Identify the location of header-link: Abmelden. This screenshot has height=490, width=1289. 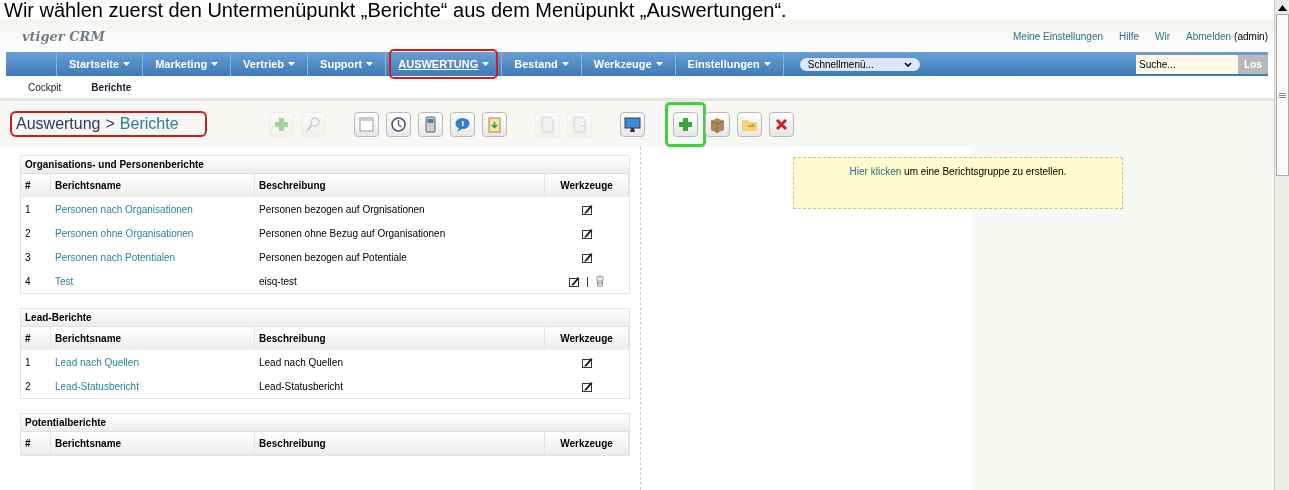
(1209, 36).